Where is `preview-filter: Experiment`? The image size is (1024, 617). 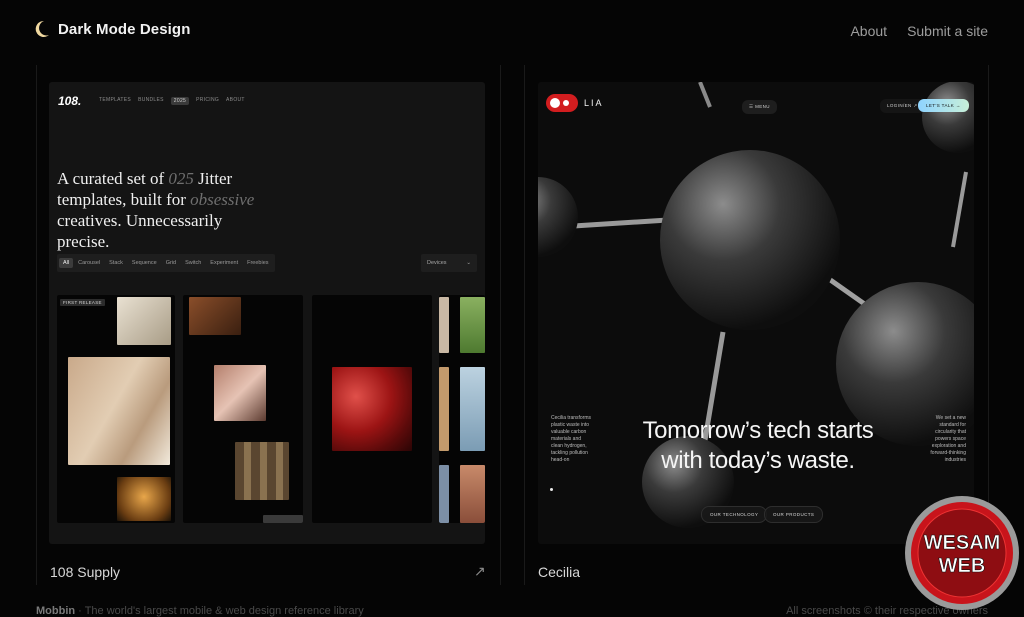
preview-filter: Experiment is located at coordinates (224, 263).